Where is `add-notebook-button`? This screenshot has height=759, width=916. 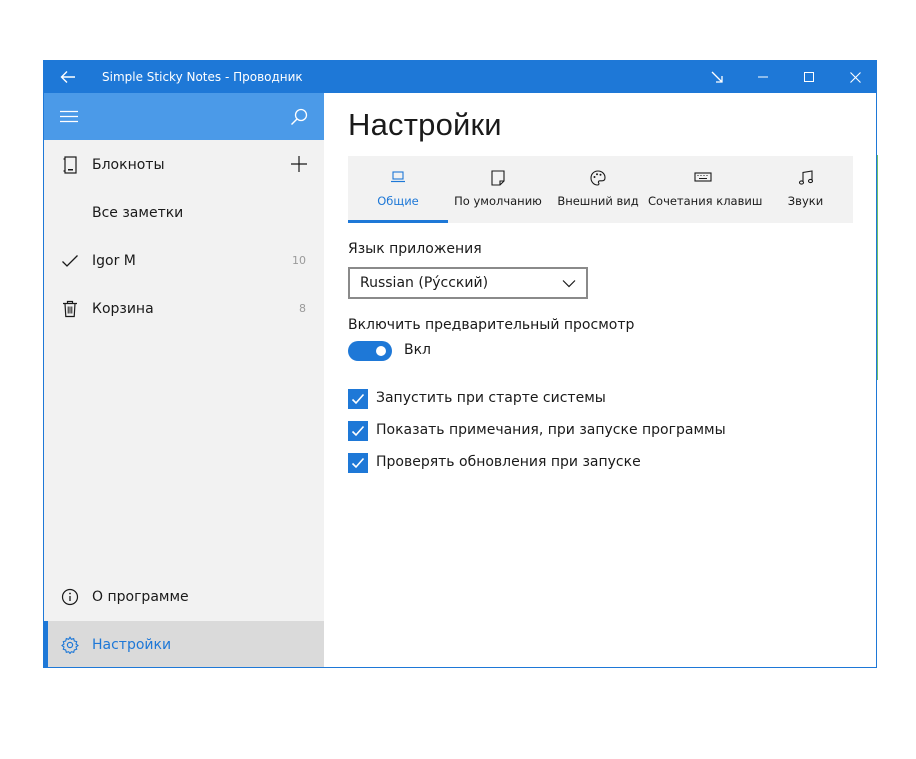
add-notebook-button is located at coordinates (299, 164).